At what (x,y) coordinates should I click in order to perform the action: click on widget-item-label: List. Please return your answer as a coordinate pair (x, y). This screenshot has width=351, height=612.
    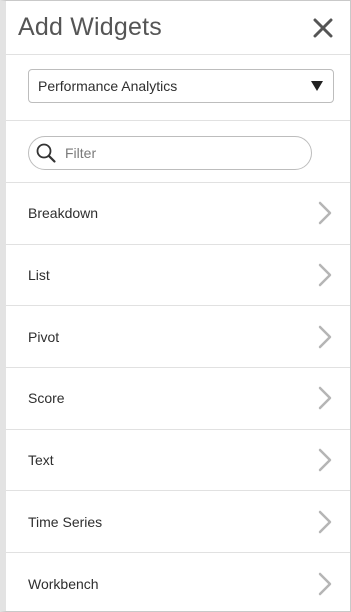
    Looking at the image, I should click on (39, 275).